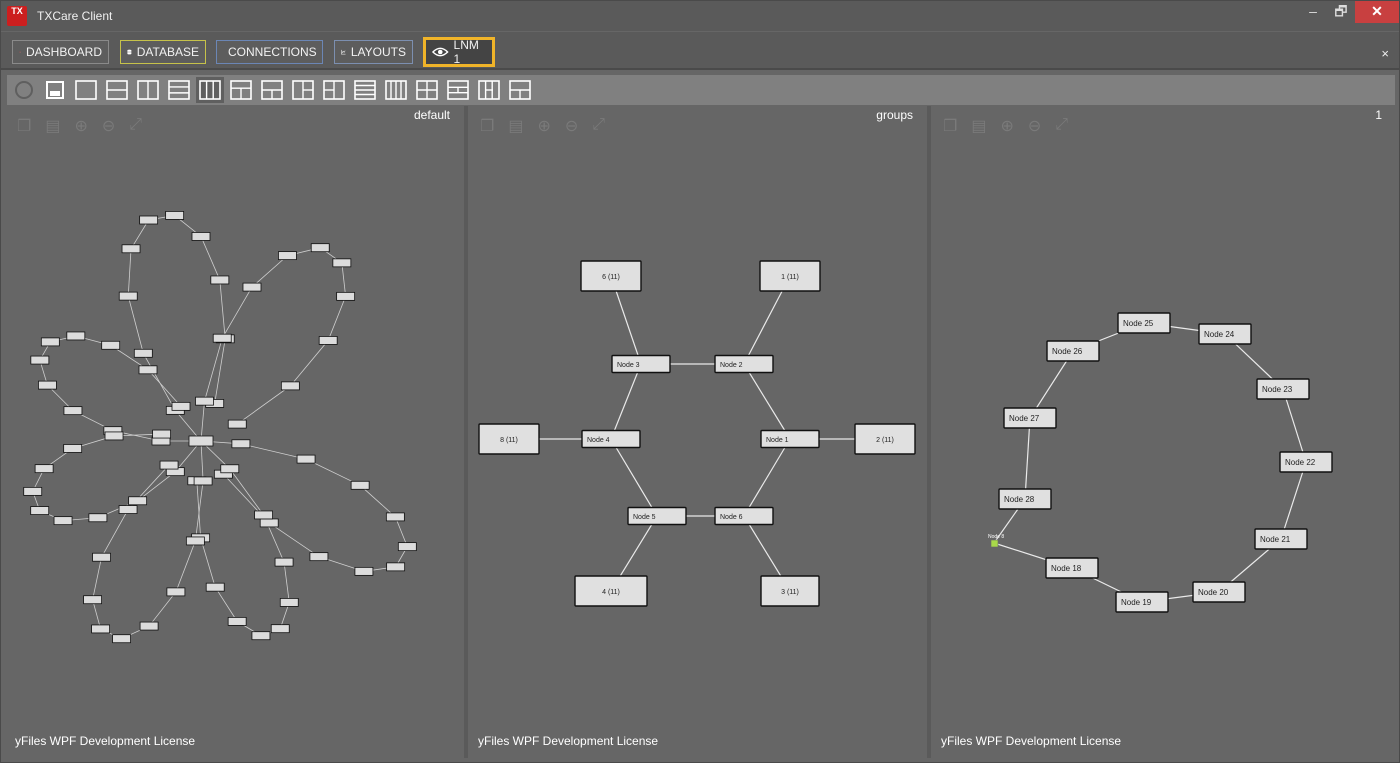 Image resolution: width=1400 pixels, height=763 pixels. Describe the element at coordinates (373, 52) in the screenshot. I see `tab-layouts: LAYOUTS` at that location.